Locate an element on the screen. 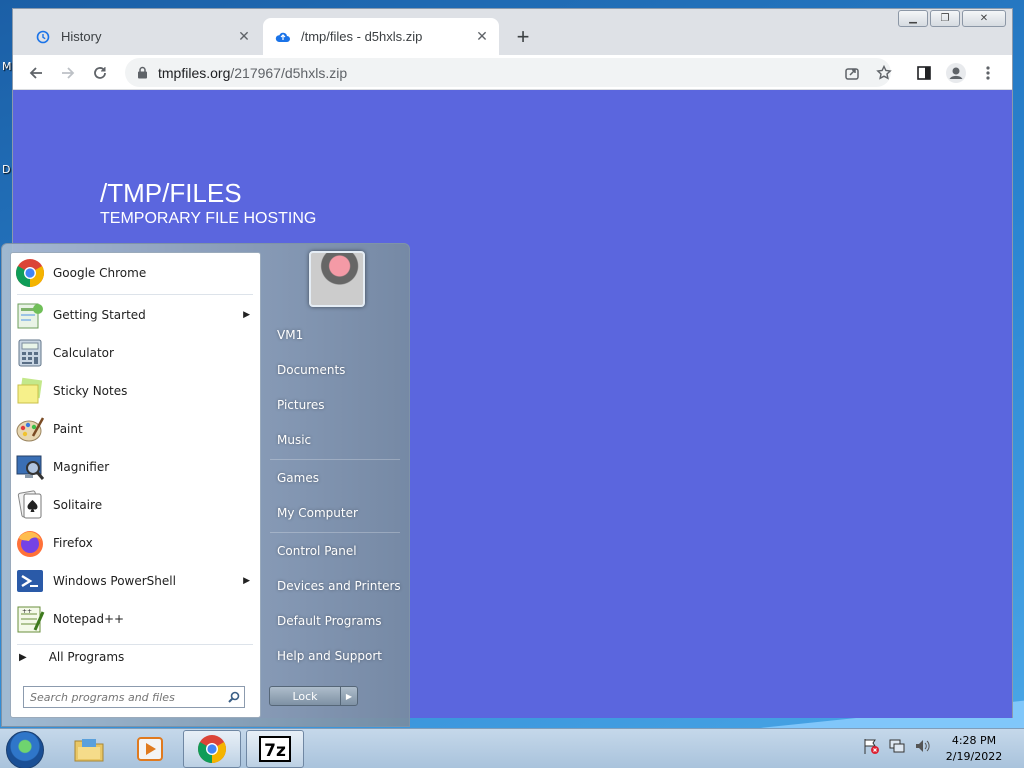  start-item-default-programs: Default Programs is located at coordinates (335, 621).